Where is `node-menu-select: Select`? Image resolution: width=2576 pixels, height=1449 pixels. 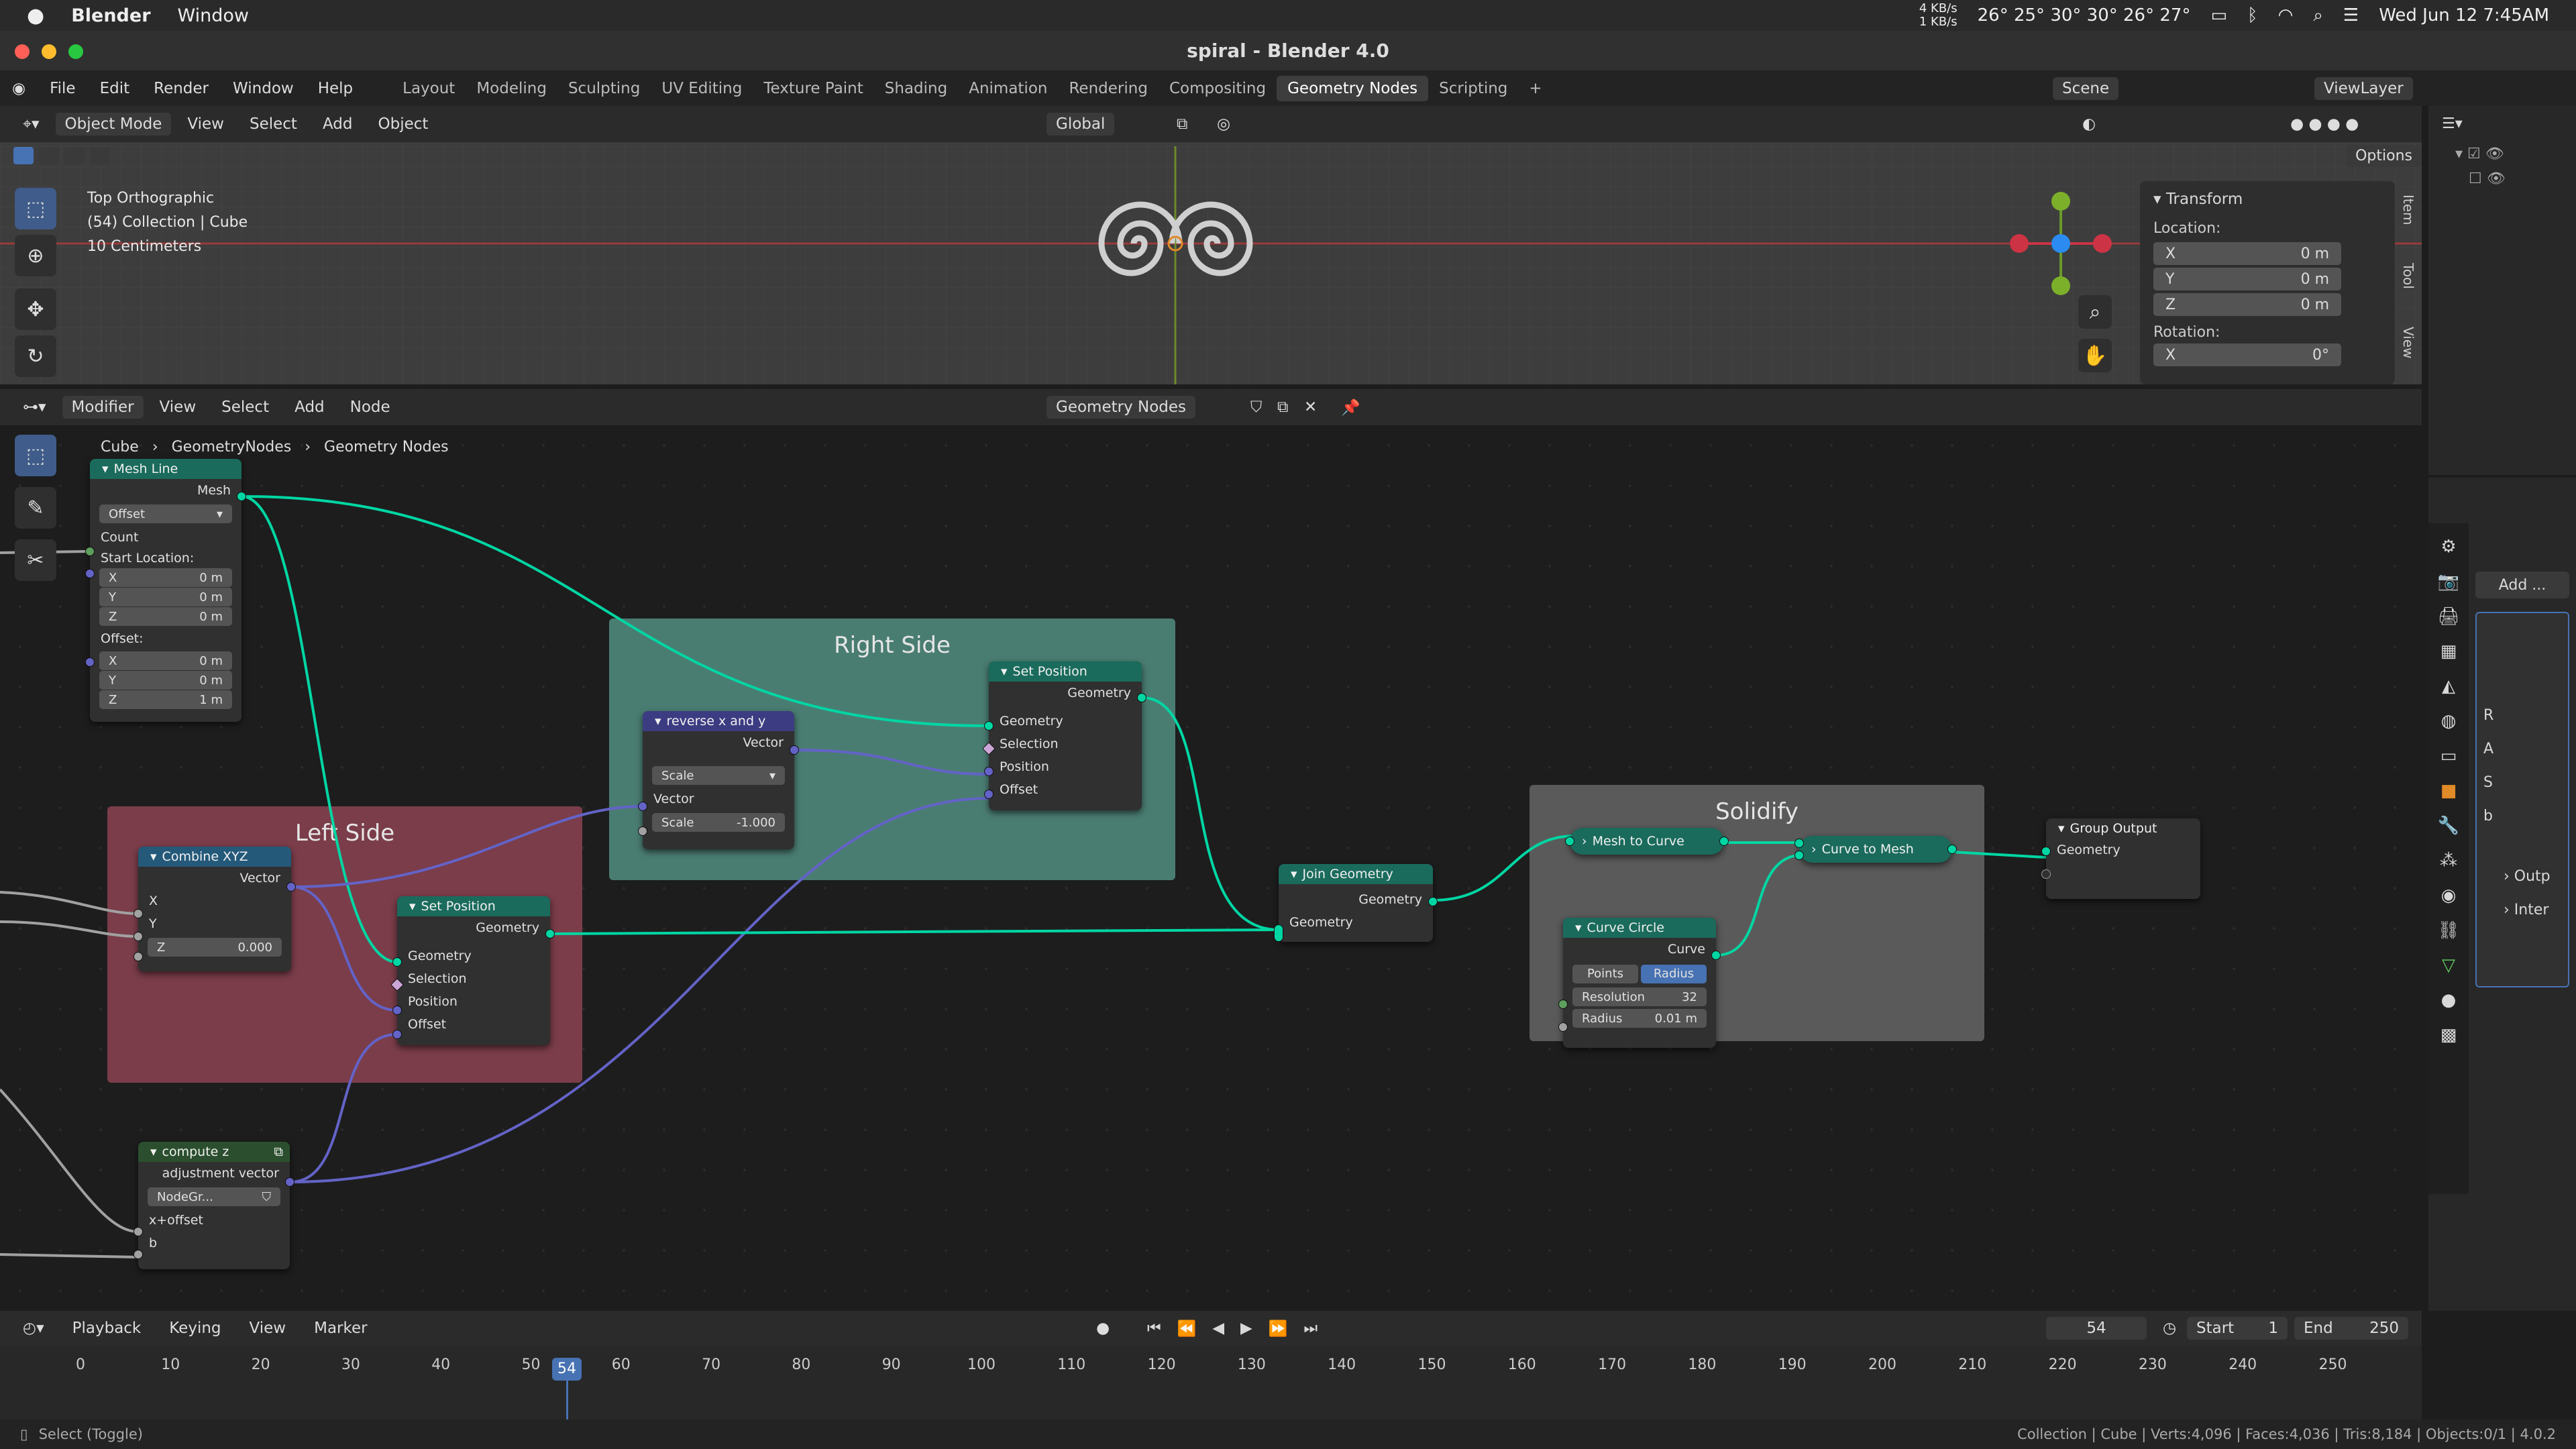
node-menu-select: Select is located at coordinates (245, 407).